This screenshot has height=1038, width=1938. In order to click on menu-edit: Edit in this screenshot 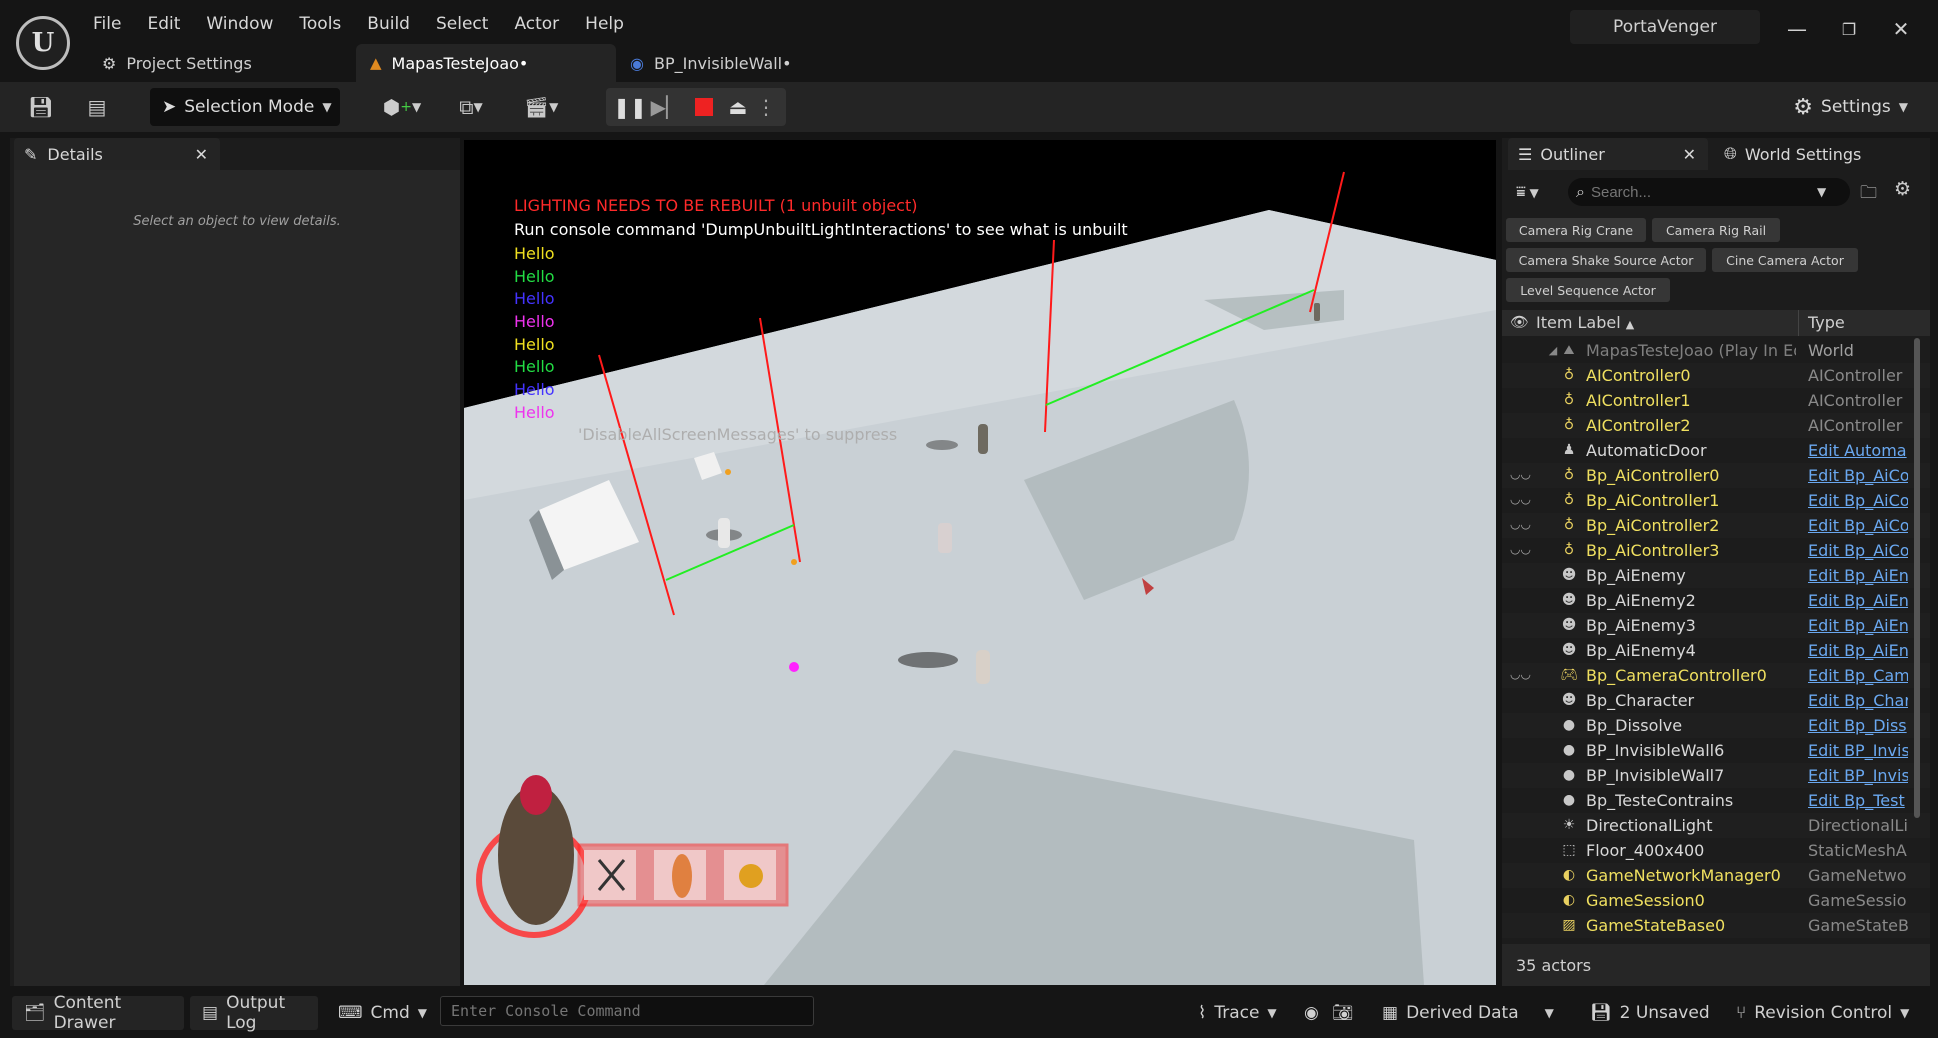, I will do `click(163, 24)`.